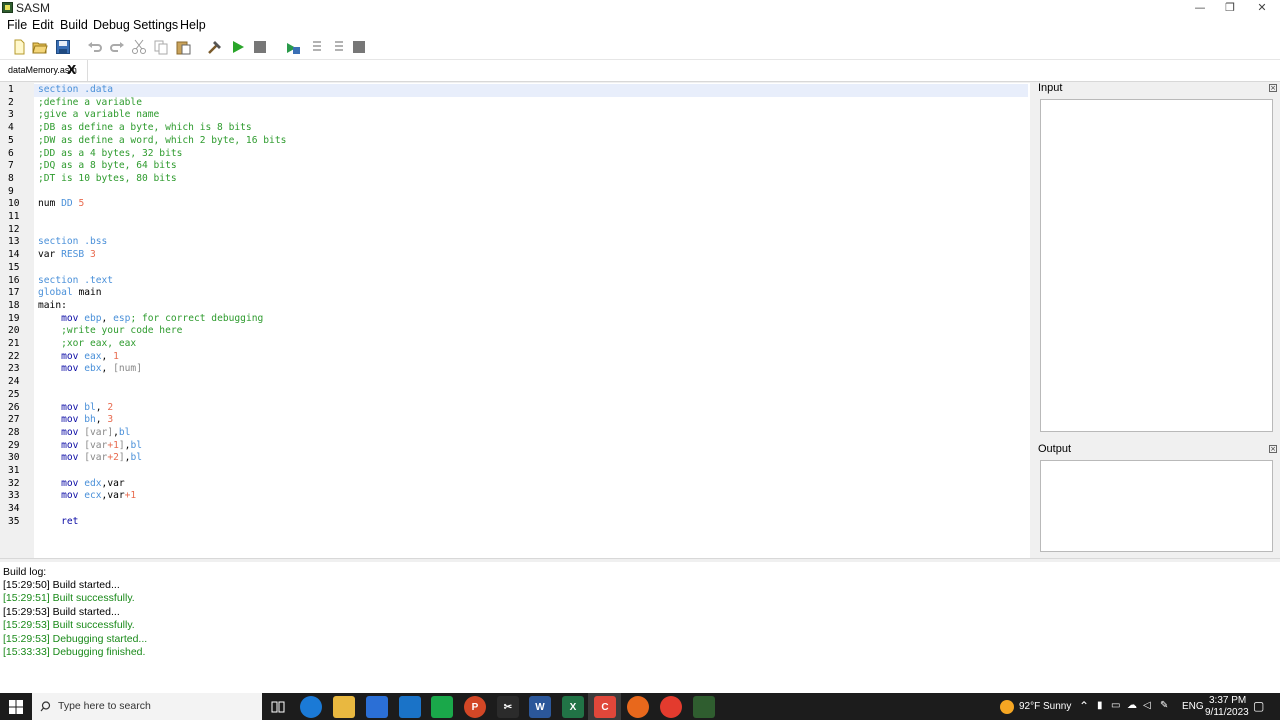 The image size is (1280, 720). I want to click on language-indicator: ENG, so click(1193, 706).